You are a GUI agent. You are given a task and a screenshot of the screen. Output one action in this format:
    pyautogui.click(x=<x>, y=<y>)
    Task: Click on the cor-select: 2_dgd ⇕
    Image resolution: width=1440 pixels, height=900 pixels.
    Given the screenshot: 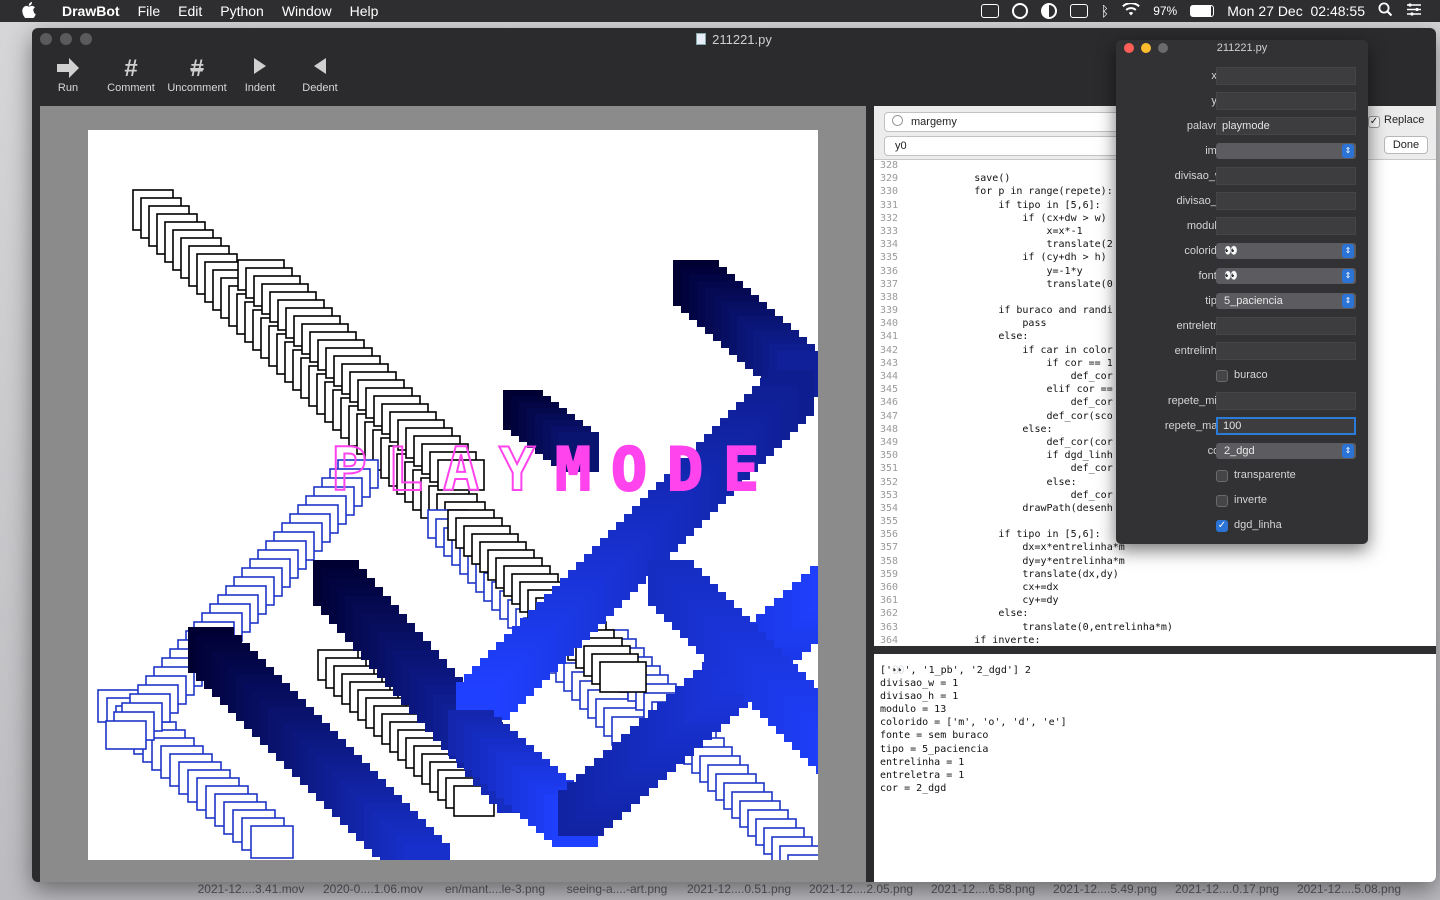 What is the action you would take?
    pyautogui.click(x=1286, y=451)
    